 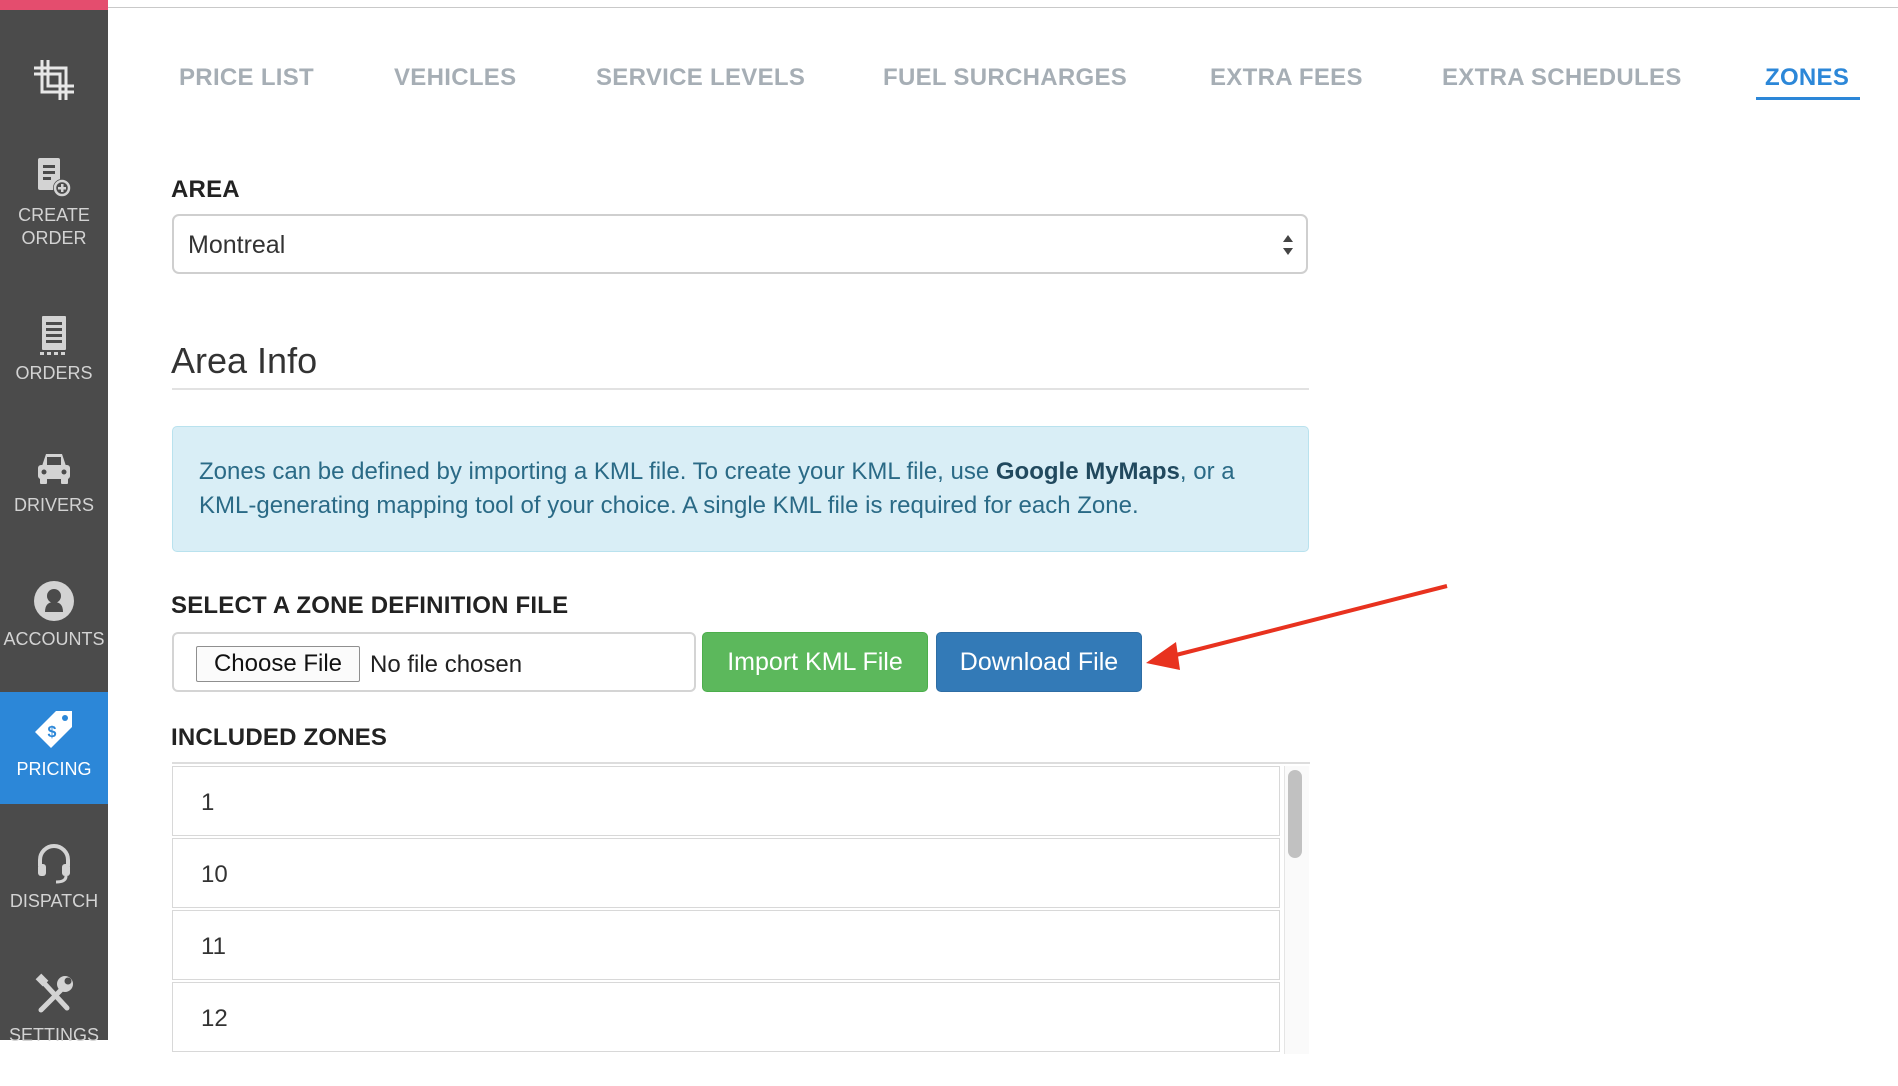 What do you see at coordinates (370, 605) in the screenshot?
I see `zone-file-label: SELECT A ZONE DEFINITION FILE` at bounding box center [370, 605].